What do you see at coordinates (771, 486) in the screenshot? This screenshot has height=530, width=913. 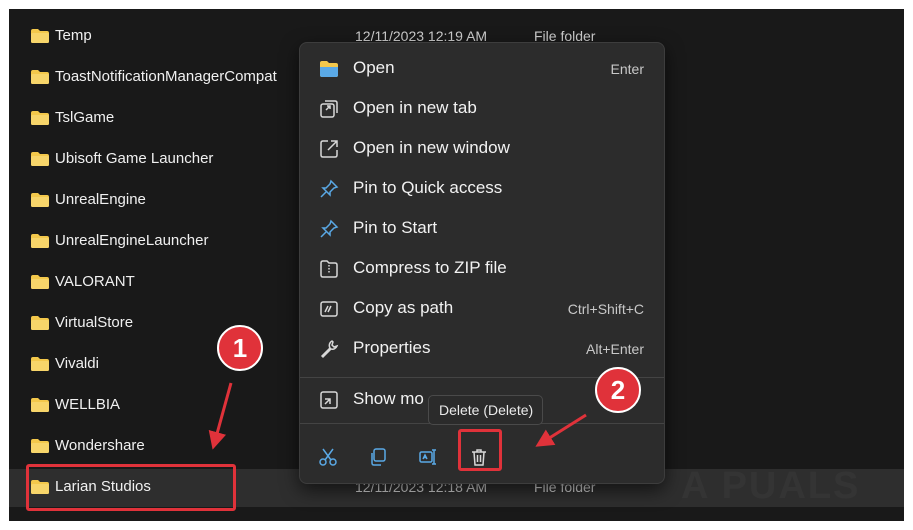 I see `watermark-text: A PUALS` at bounding box center [771, 486].